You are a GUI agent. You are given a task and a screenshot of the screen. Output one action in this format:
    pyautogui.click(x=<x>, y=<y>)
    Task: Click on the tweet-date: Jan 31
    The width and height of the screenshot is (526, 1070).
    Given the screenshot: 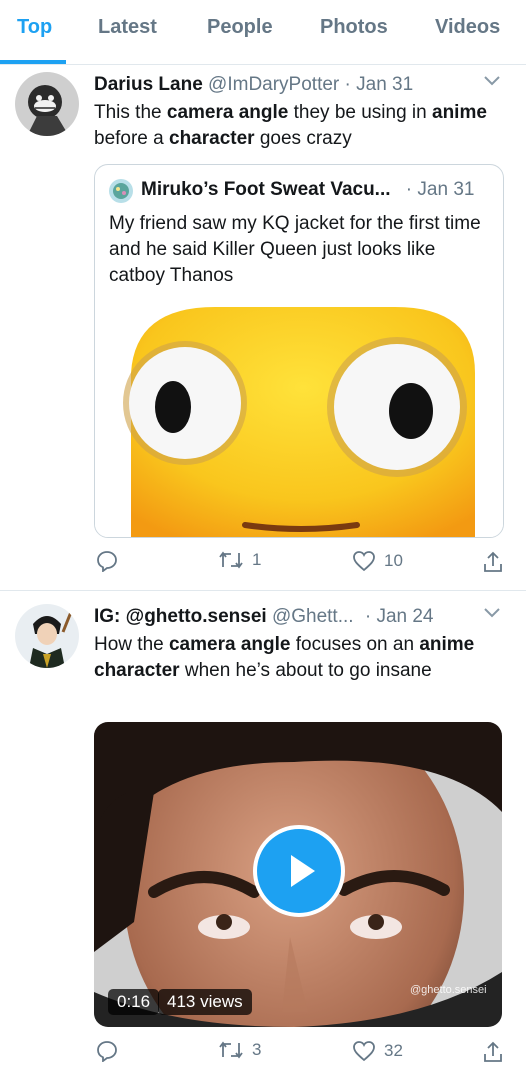 What is the action you would take?
    pyautogui.click(x=384, y=84)
    